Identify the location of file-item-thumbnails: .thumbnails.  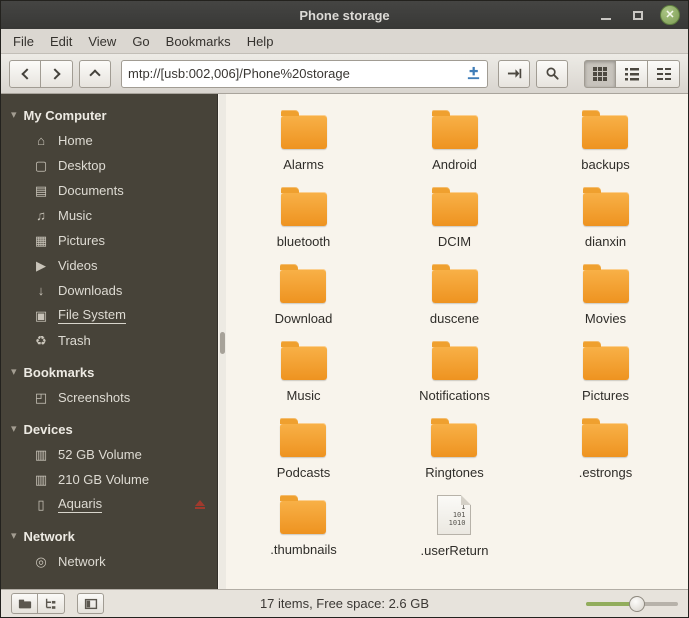
(303, 527).